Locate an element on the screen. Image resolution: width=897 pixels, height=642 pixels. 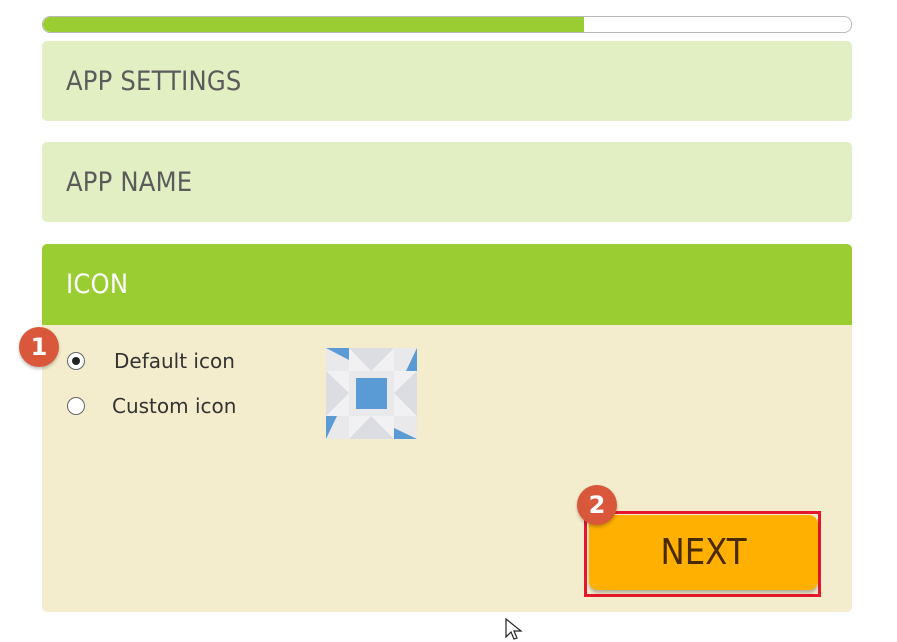
custom-icon-label: Custom icon is located at coordinates (174, 406).